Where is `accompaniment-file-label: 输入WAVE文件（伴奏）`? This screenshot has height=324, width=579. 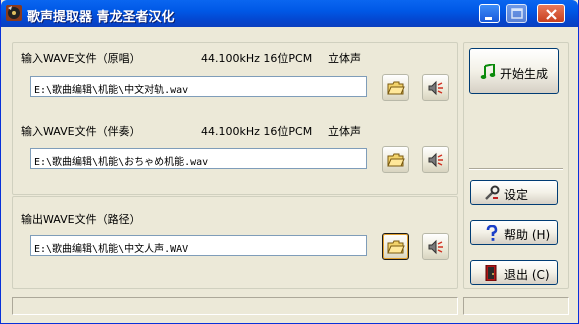 accompaniment-file-label: 输入WAVE文件（伴奏） is located at coordinates (81, 131).